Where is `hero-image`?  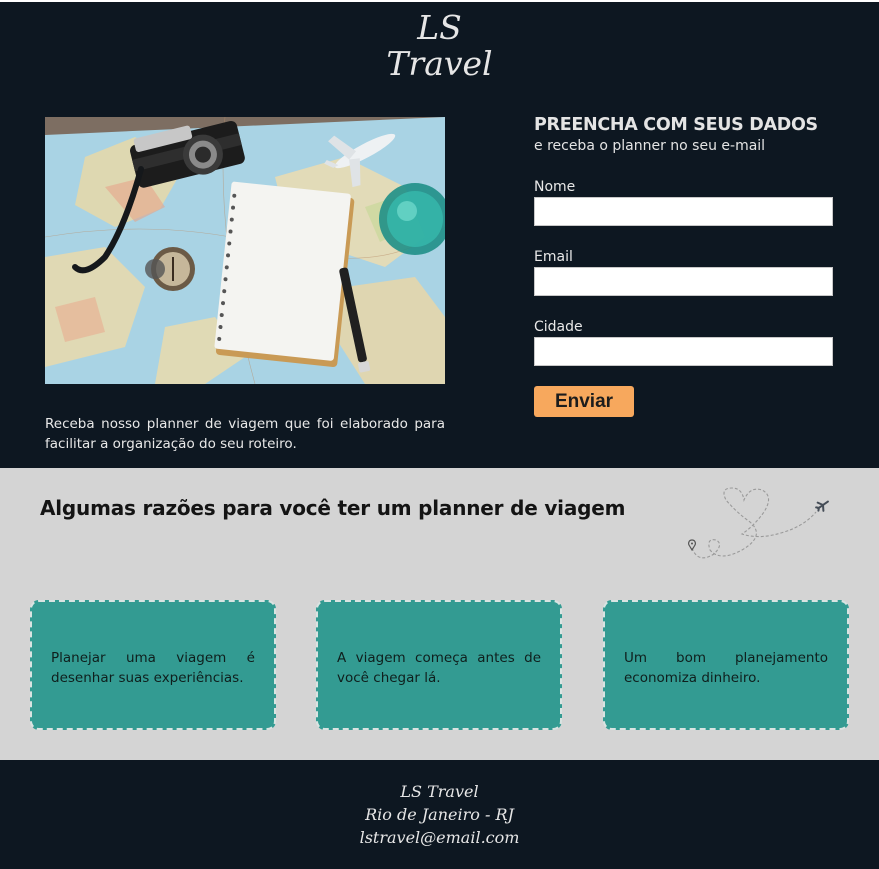
hero-image is located at coordinates (245, 250).